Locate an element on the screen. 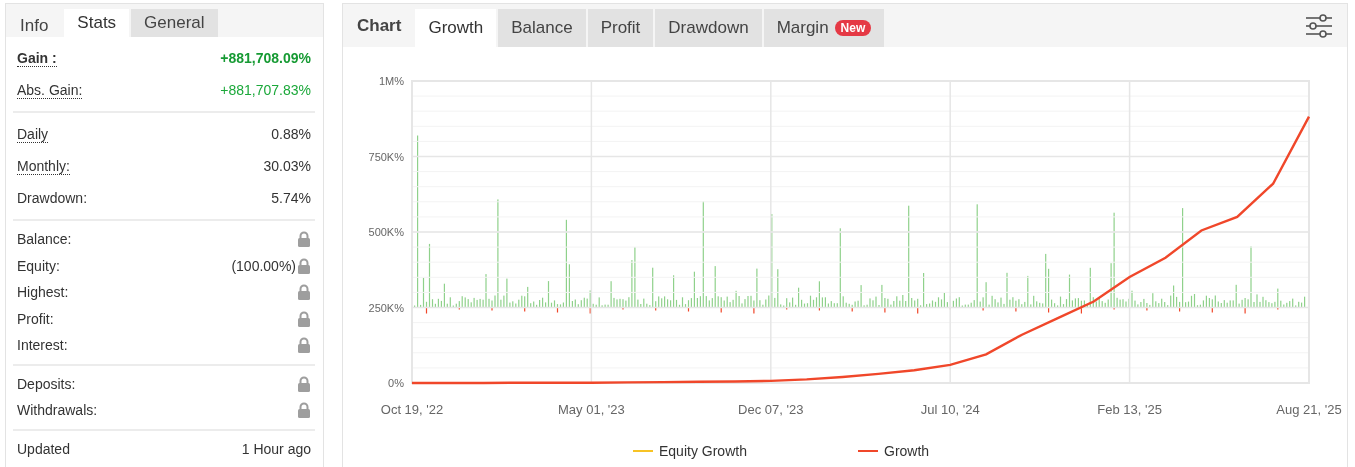 Image resolution: width=1355 pixels, height=467 pixels. x-axis-label: Aug 21, '25 is located at coordinates (1309, 409).